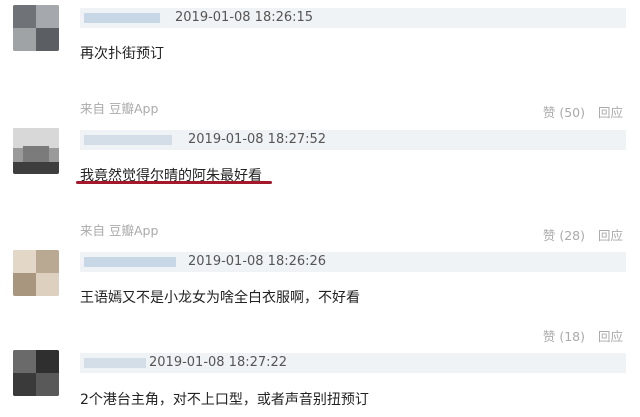 The height and width of the screenshot is (417, 640). I want to click on comment-date: 2019-01-08 18:26:15, so click(244, 17).